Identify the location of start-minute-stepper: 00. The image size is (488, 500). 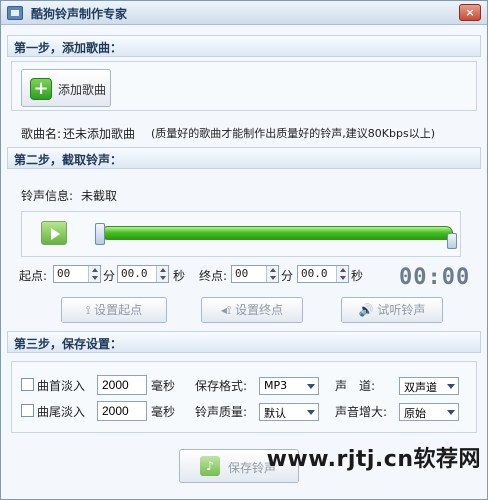
(77, 274).